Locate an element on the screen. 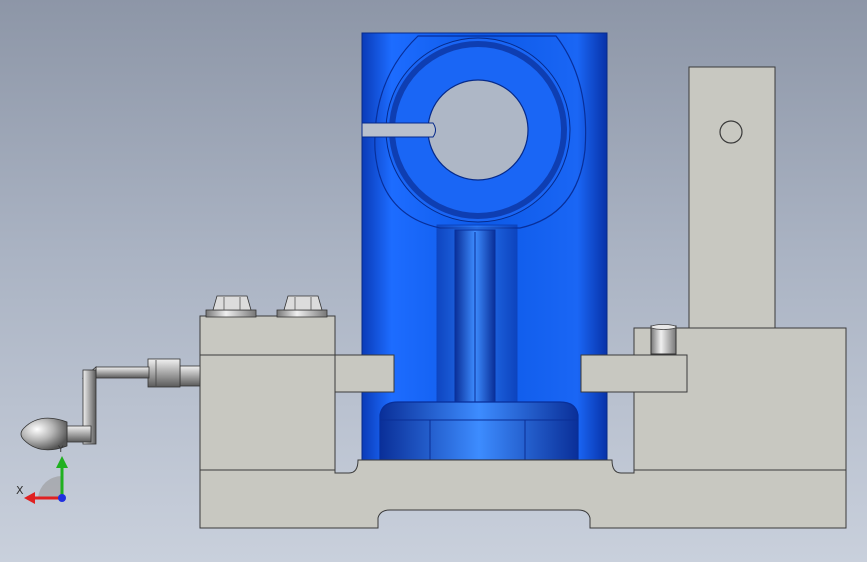 The height and width of the screenshot is (562, 867). dowel-pin is located at coordinates (663, 339).